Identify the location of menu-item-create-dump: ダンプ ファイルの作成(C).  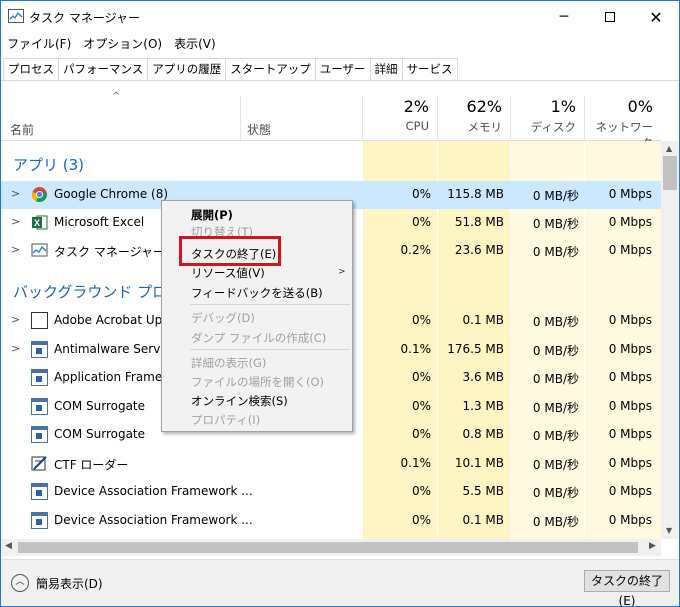
(259, 338).